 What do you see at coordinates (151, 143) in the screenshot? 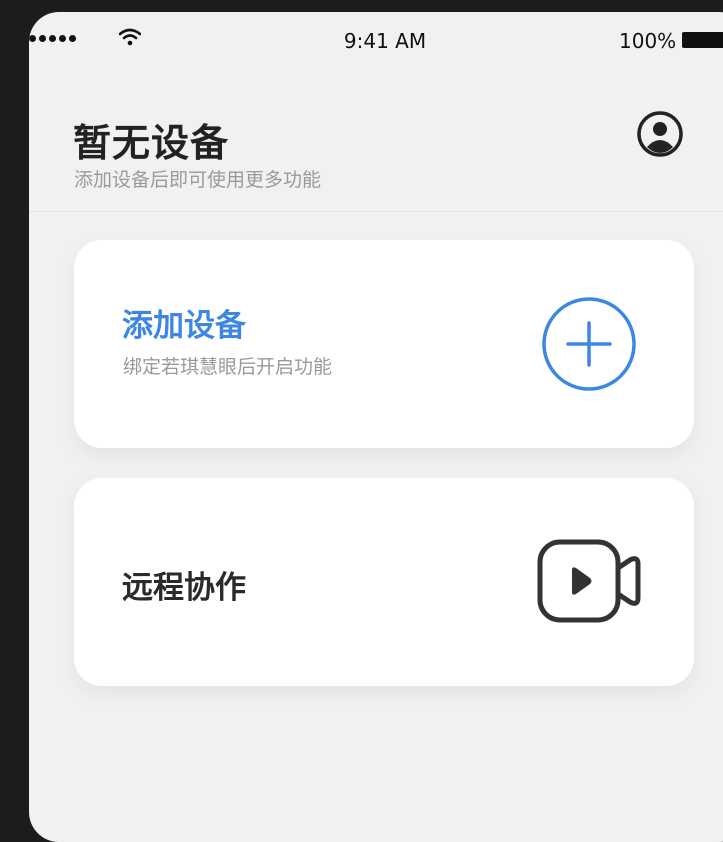
I see `page-title: 暂无设备` at bounding box center [151, 143].